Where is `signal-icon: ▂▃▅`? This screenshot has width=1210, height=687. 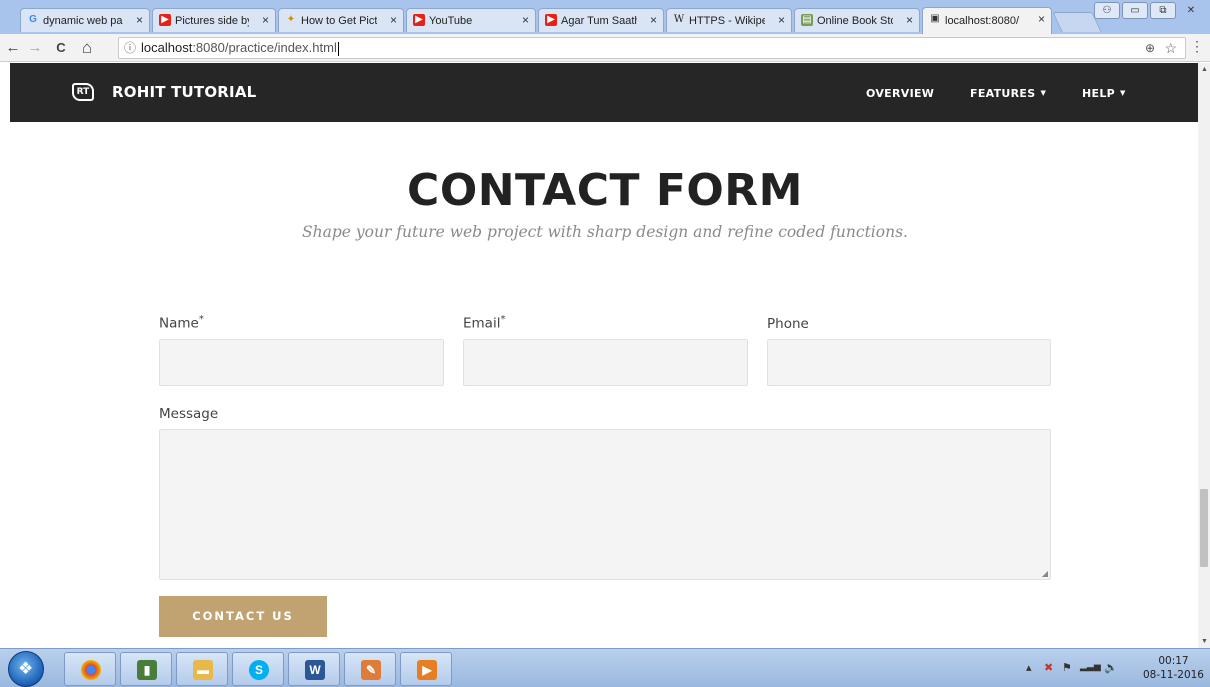 signal-icon: ▂▃▅ is located at coordinates (1090, 666).